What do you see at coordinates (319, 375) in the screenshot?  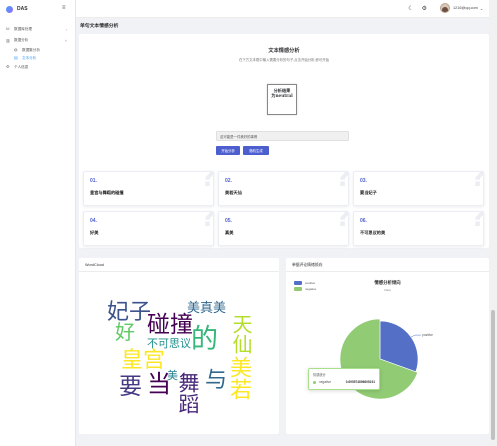 I see `tooltip-title: 情感统计` at bounding box center [319, 375].